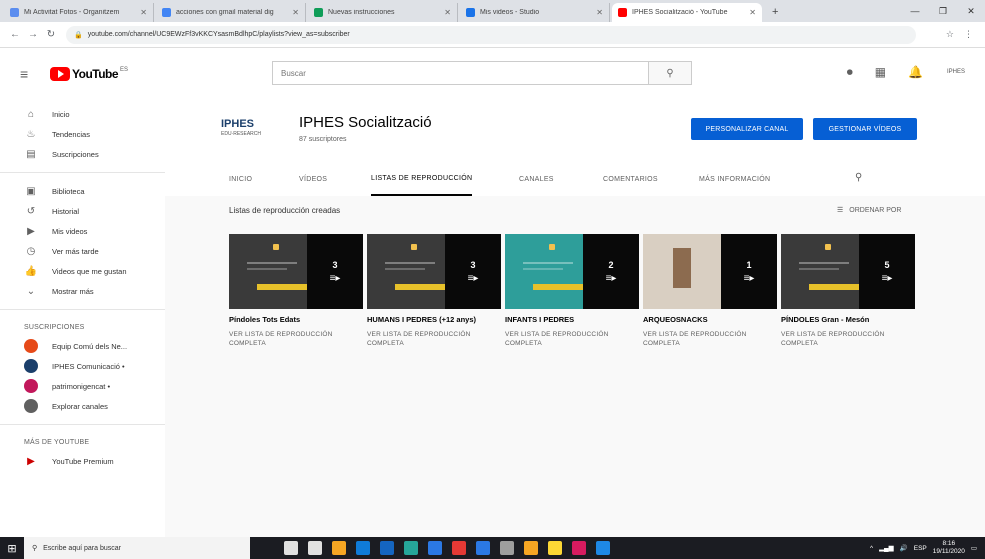 Image resolution: width=985 pixels, height=559 pixels. Describe the element at coordinates (422, 179) in the screenshot. I see `channel-tab: LISTAS DE REPRODUCCIÓN` at that location.